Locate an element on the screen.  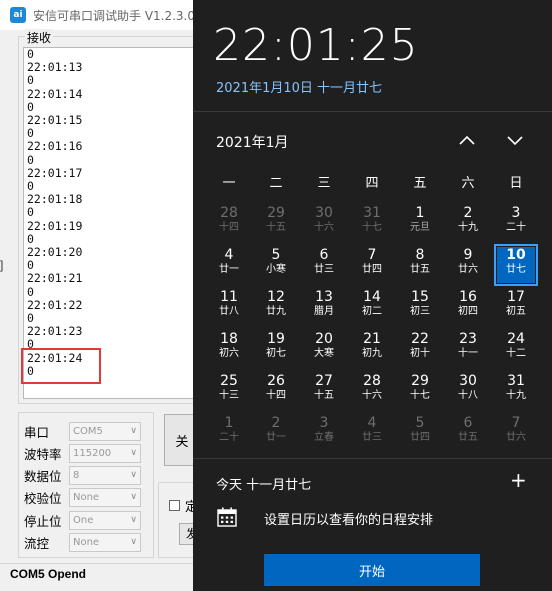
day-cell: 29 十七 is located at coordinates (420, 391).